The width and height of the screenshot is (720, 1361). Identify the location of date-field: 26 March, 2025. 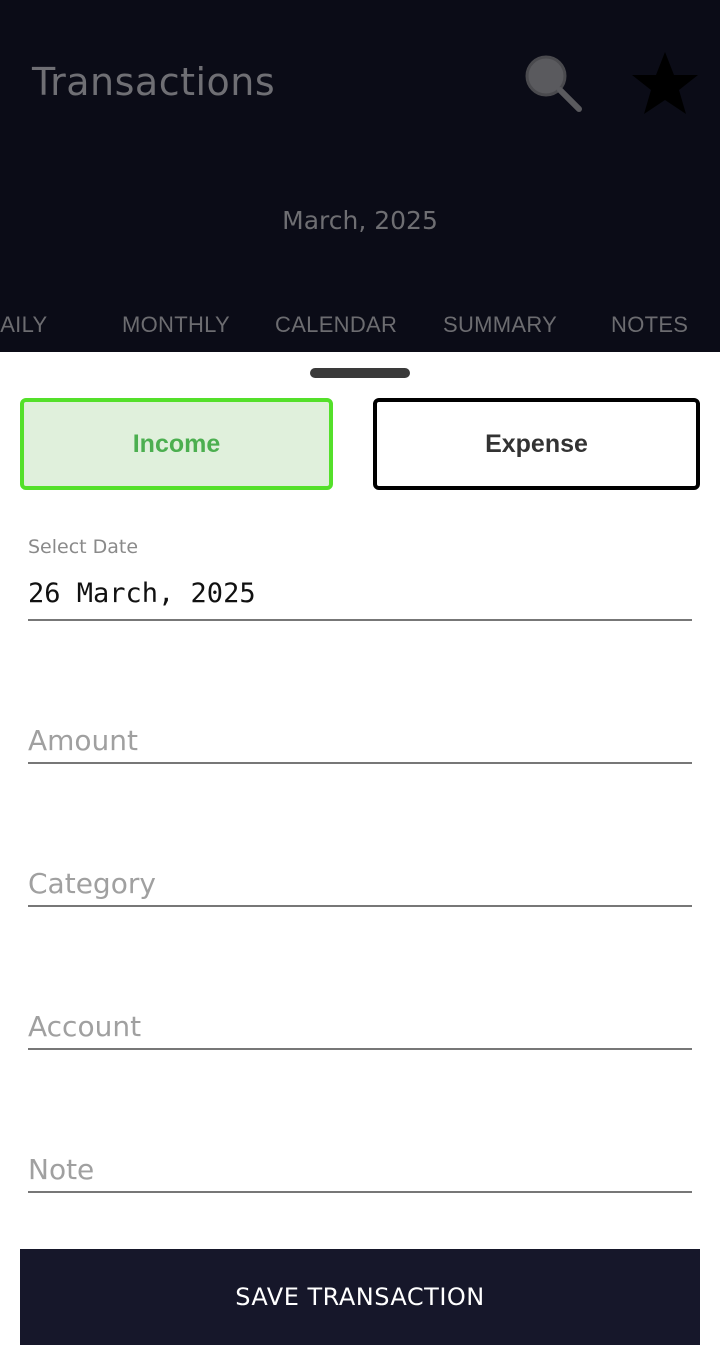
(142, 593).